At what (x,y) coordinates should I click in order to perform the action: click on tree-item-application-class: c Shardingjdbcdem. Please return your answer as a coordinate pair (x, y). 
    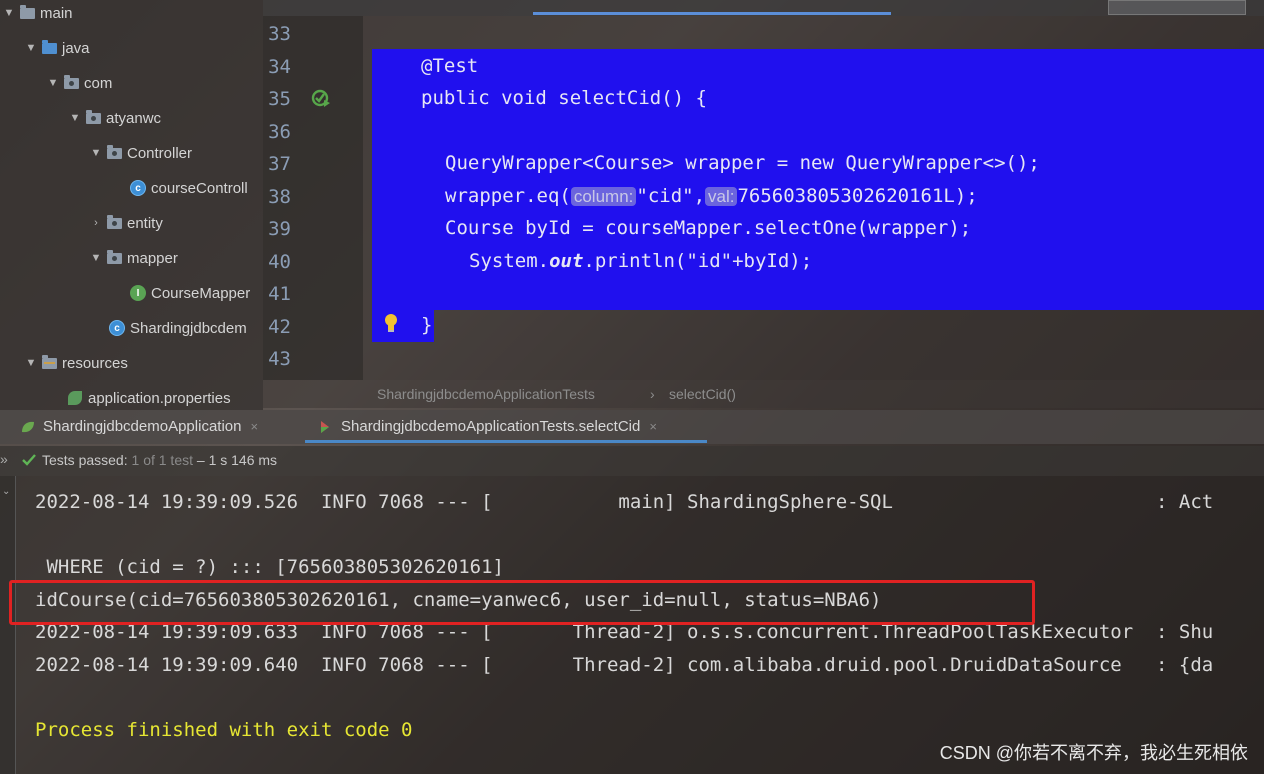
    Looking at the image, I should click on (178, 328).